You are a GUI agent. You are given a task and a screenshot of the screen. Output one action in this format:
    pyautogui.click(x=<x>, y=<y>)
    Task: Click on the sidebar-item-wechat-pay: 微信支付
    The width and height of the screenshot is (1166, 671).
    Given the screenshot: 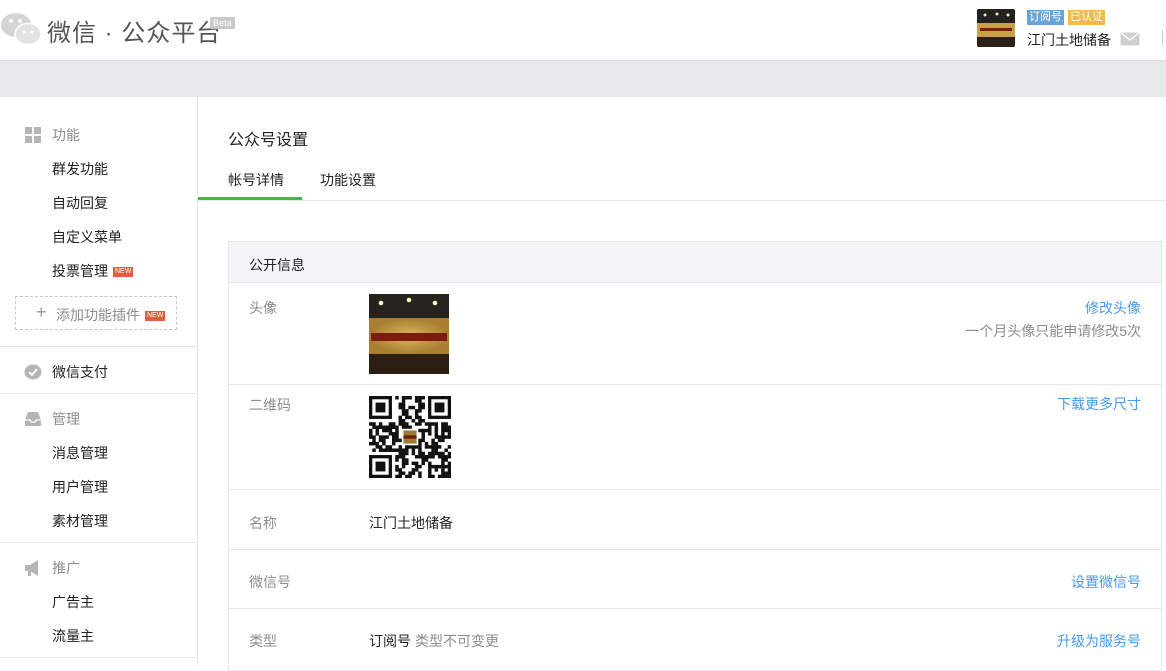 What is the action you would take?
    pyautogui.click(x=99, y=372)
    